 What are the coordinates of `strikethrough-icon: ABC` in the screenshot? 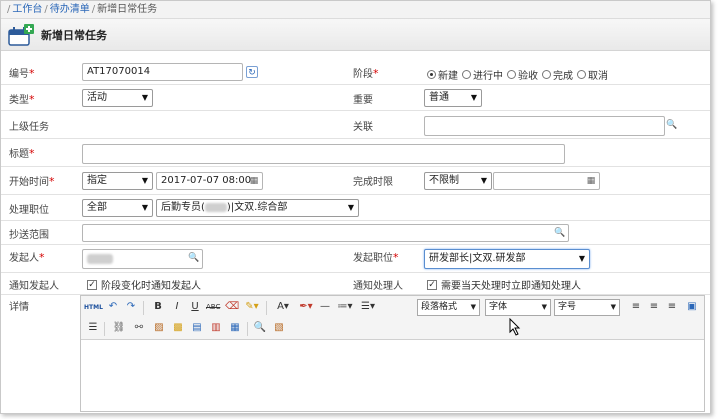 It's located at (213, 307).